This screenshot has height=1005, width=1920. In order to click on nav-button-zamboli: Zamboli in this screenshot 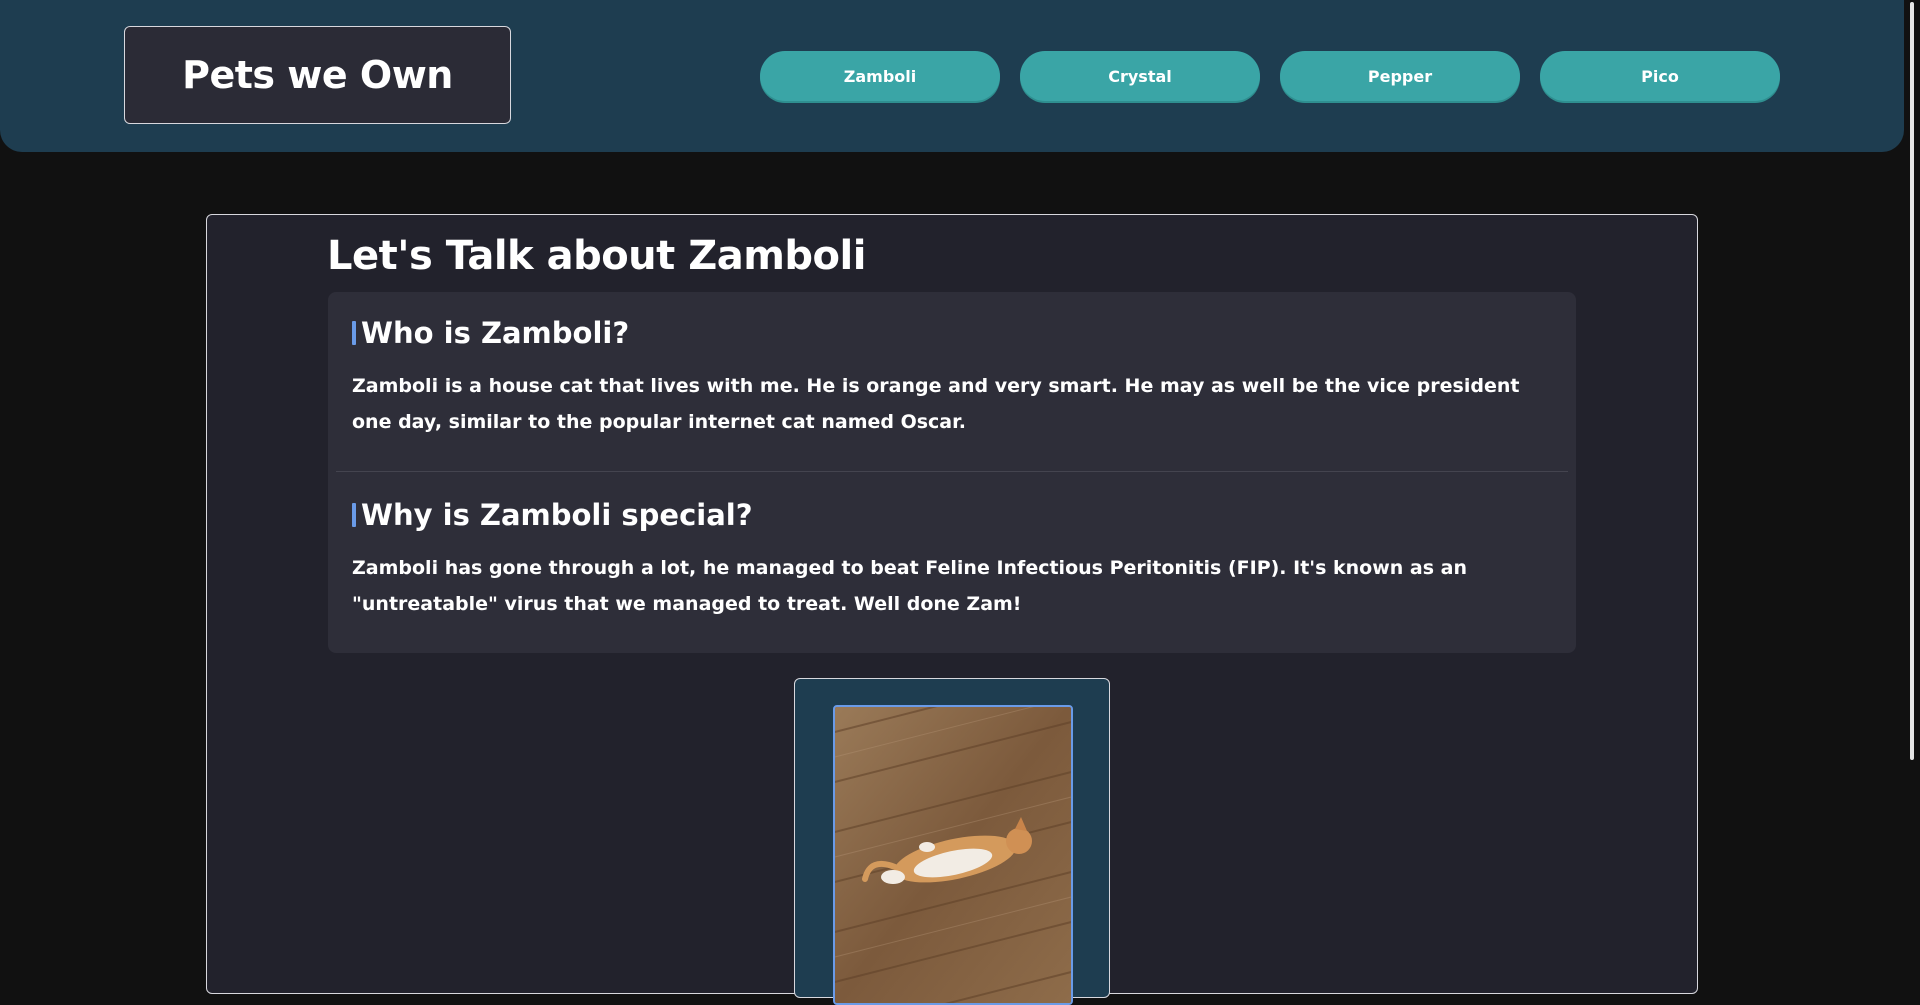, I will do `click(880, 76)`.